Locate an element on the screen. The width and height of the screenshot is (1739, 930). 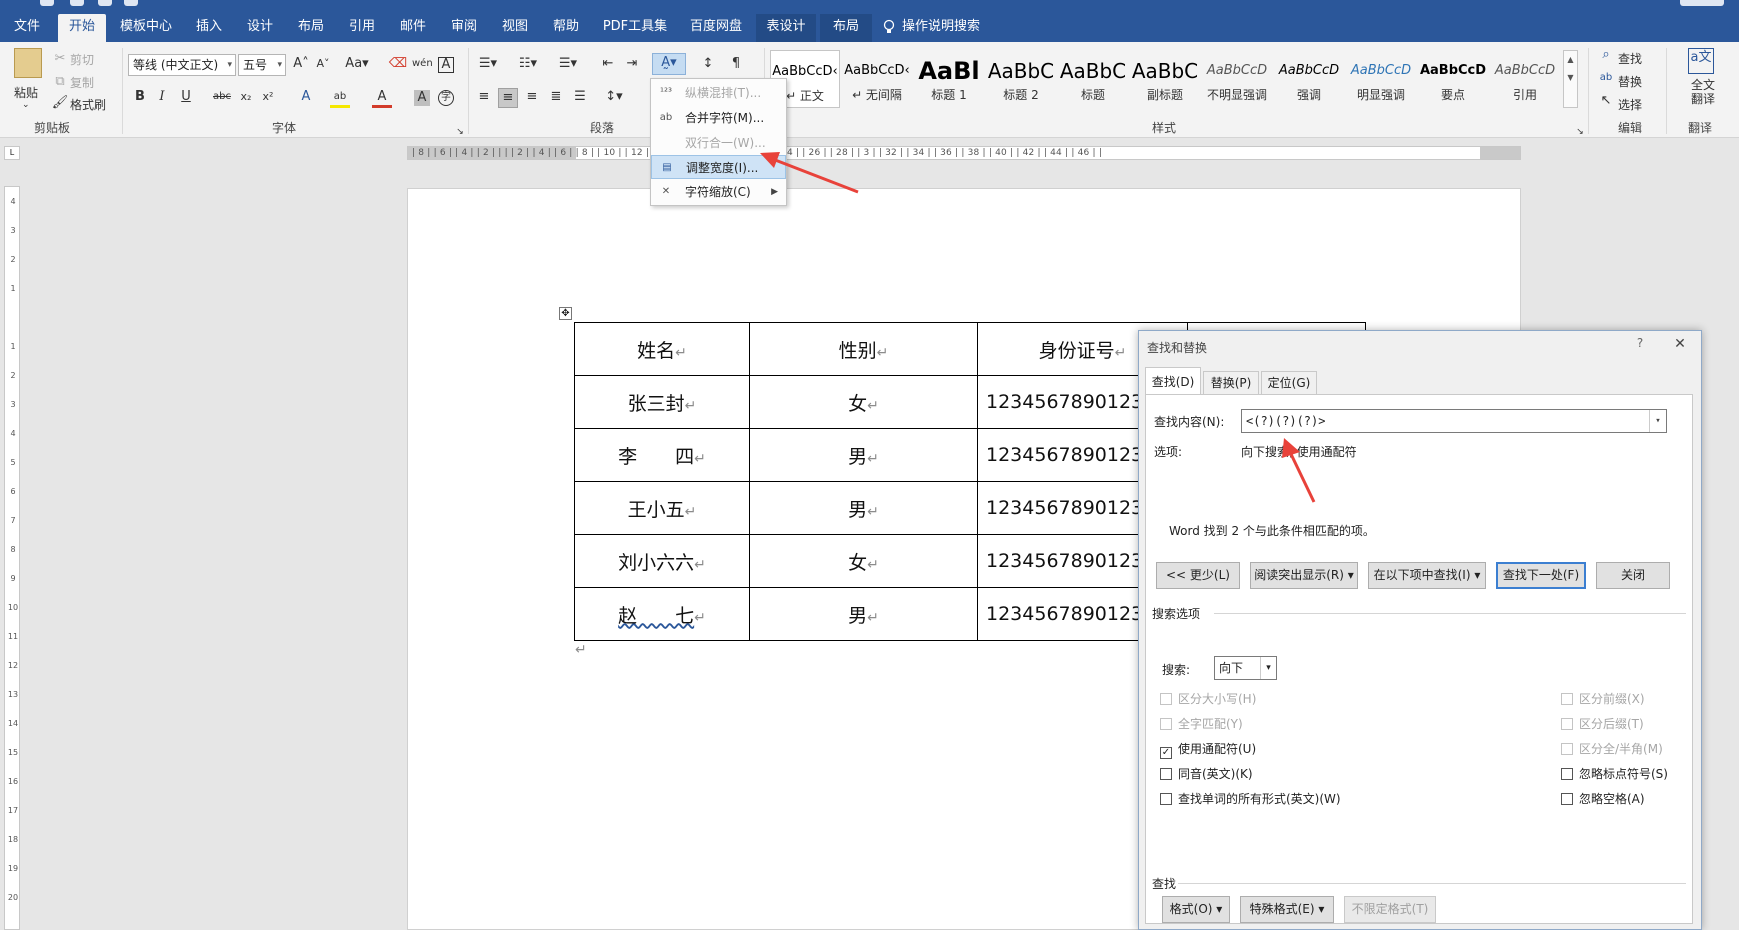
style-title: AaBbC 标题 is located at coordinates (1093, 79).